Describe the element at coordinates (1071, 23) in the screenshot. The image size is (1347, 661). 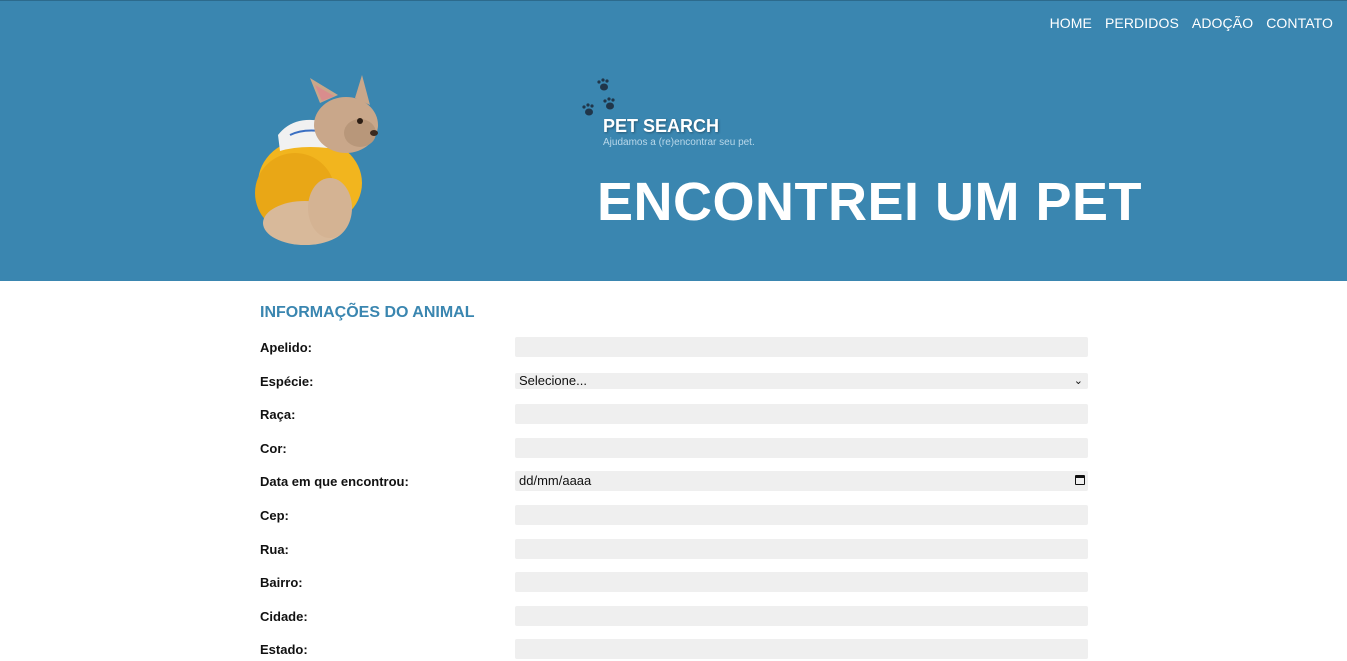
I see `nav-home: HOME` at that location.